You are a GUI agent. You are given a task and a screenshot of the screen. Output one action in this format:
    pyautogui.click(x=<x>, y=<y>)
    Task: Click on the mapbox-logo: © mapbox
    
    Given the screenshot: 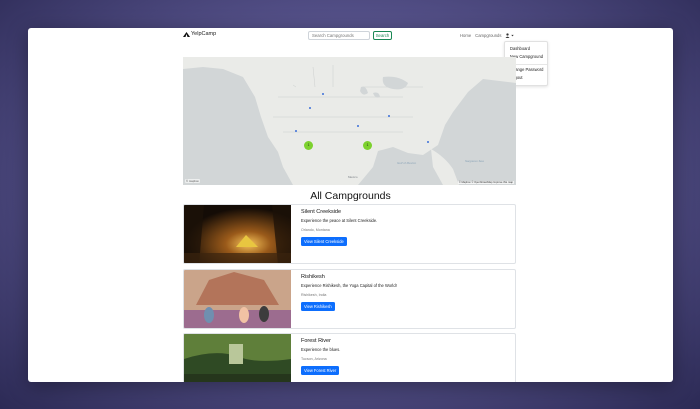 What is the action you would take?
    pyautogui.click(x=192, y=181)
    